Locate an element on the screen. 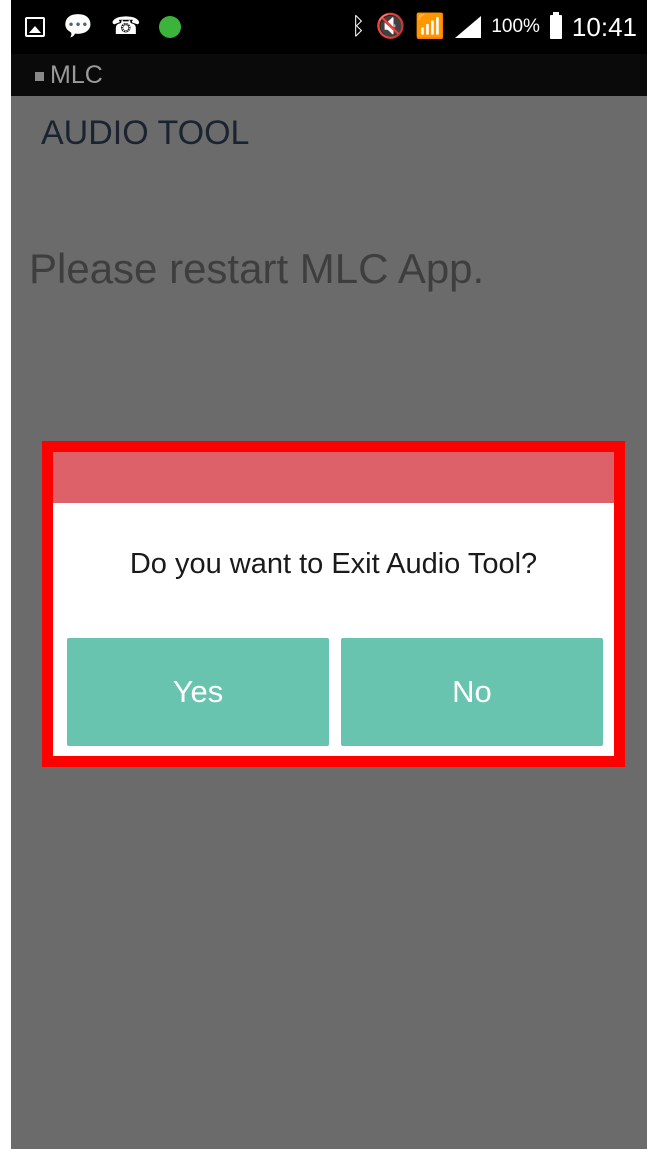 The height and width of the screenshot is (1149, 647). app-title: MLC is located at coordinates (76, 75).